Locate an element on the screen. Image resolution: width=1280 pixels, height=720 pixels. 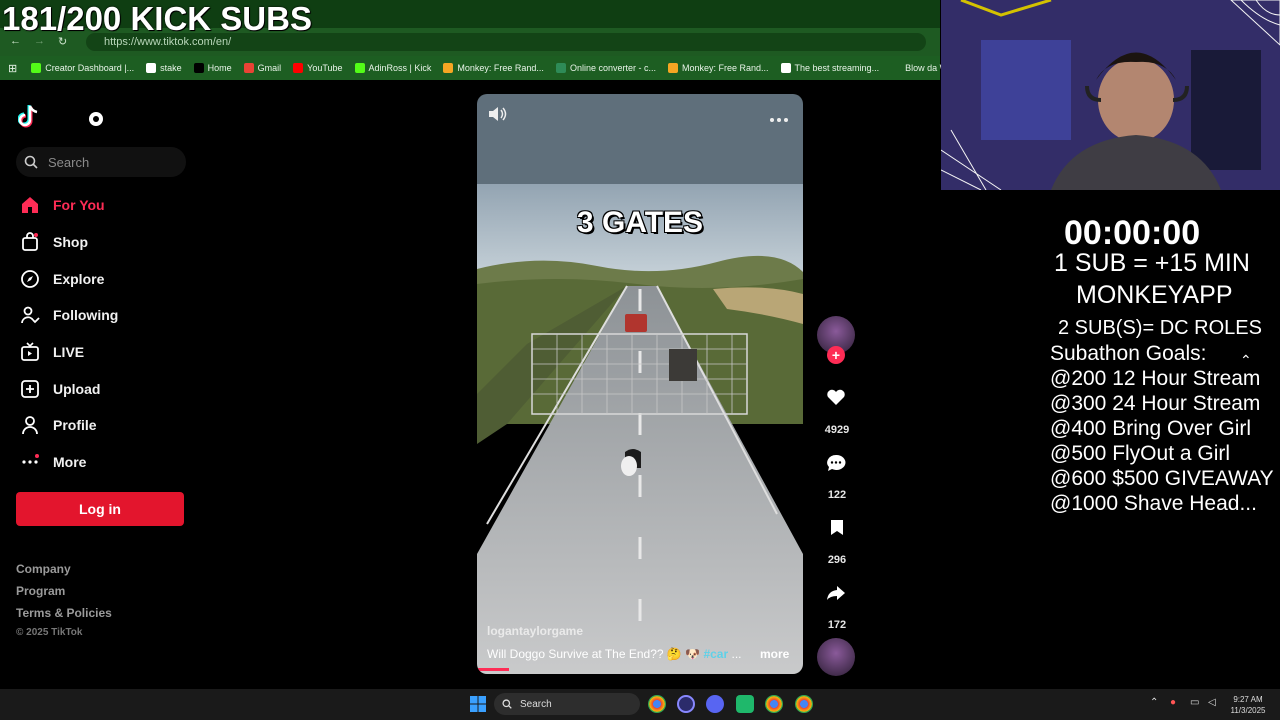
taskbar-search-placeholder: Search is located at coordinates (536, 704).